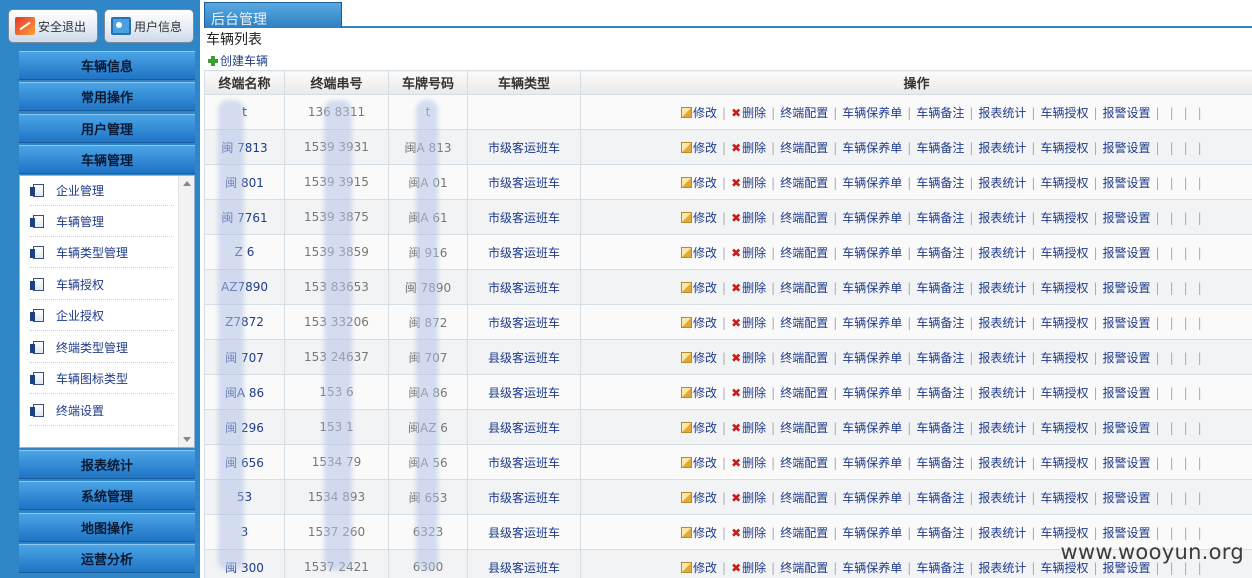 The width and height of the screenshot is (1252, 578). What do you see at coordinates (102, 411) in the screenshot?
I see `submenu-item-terminal-settings: 终端设置` at bounding box center [102, 411].